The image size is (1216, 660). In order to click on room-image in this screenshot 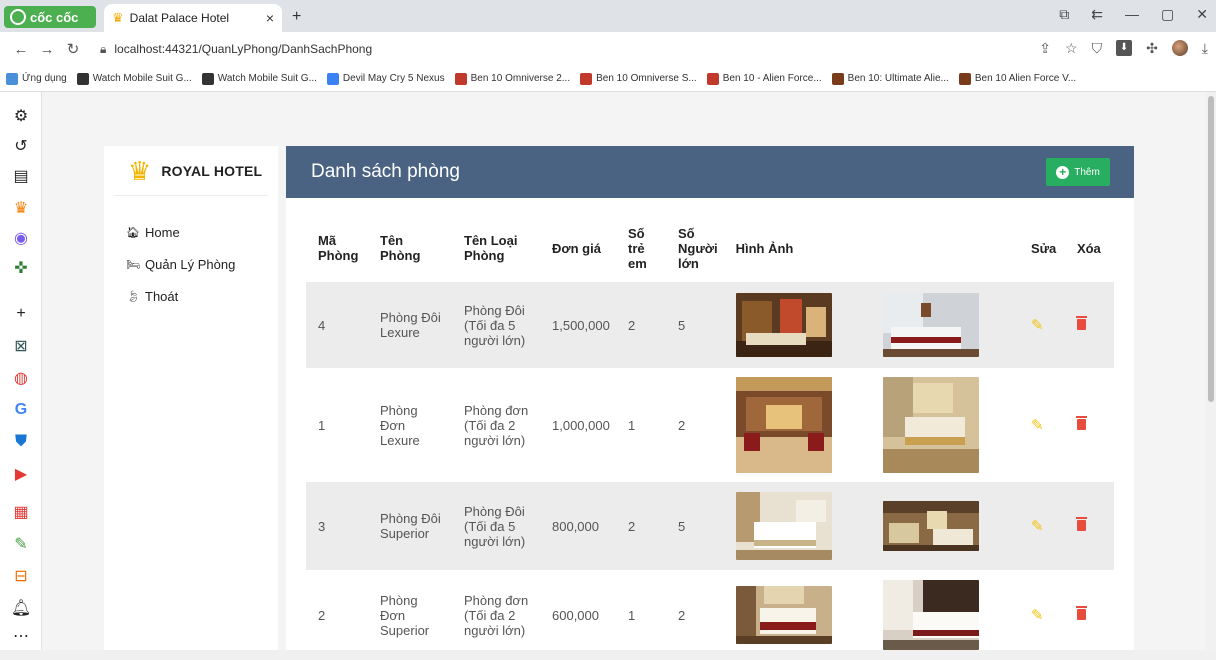, I will do `click(783, 425)`.